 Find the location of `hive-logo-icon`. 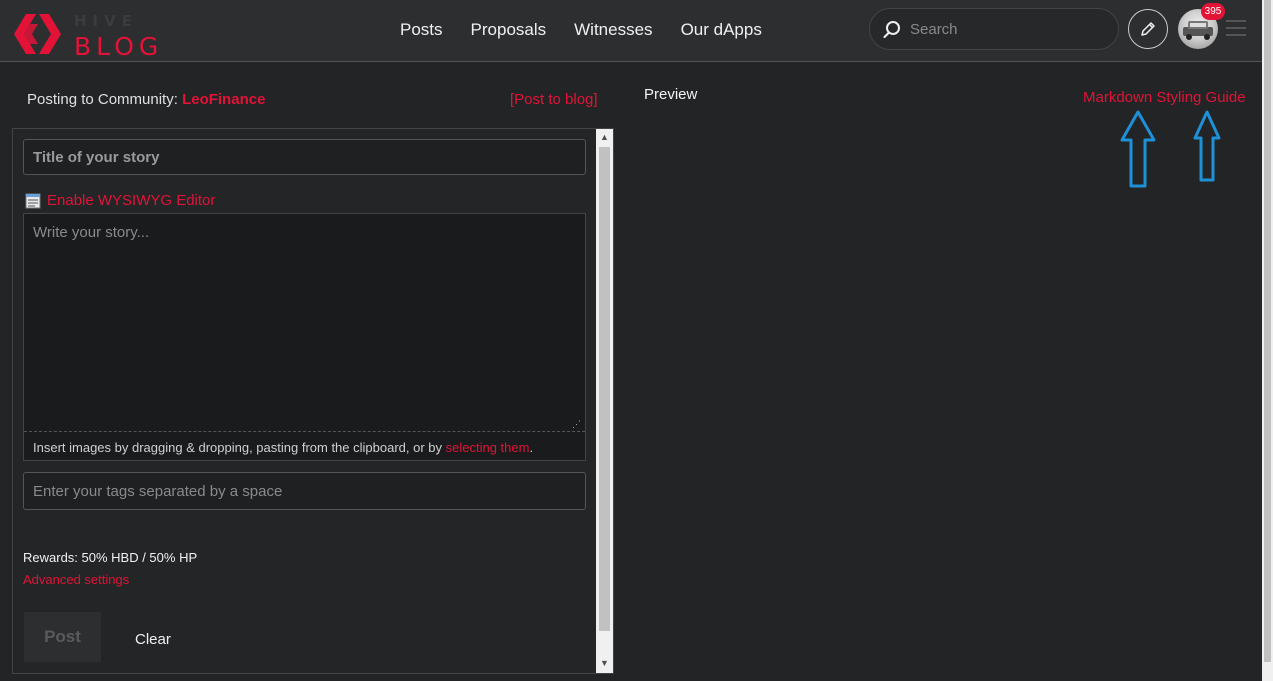

hive-logo-icon is located at coordinates (37, 34).